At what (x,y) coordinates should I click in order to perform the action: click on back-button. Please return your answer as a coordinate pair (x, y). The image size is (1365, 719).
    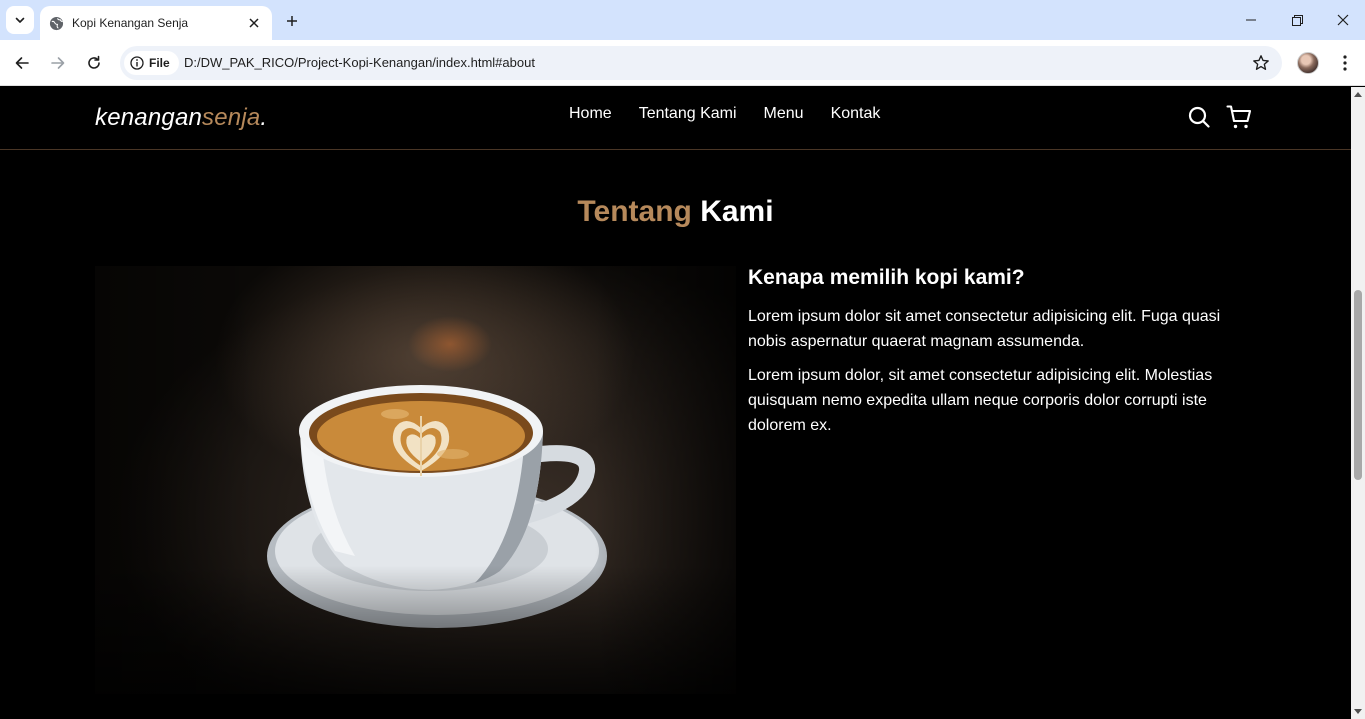
    Looking at the image, I should click on (22, 63).